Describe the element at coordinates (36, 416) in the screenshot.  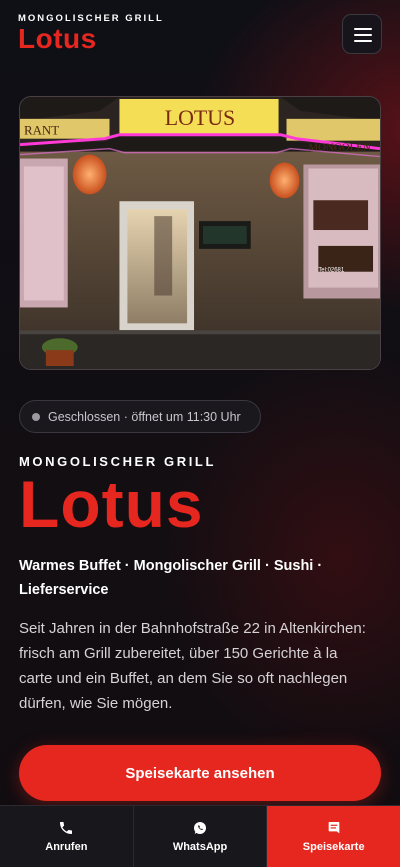
I see `status-dot-icon` at that location.